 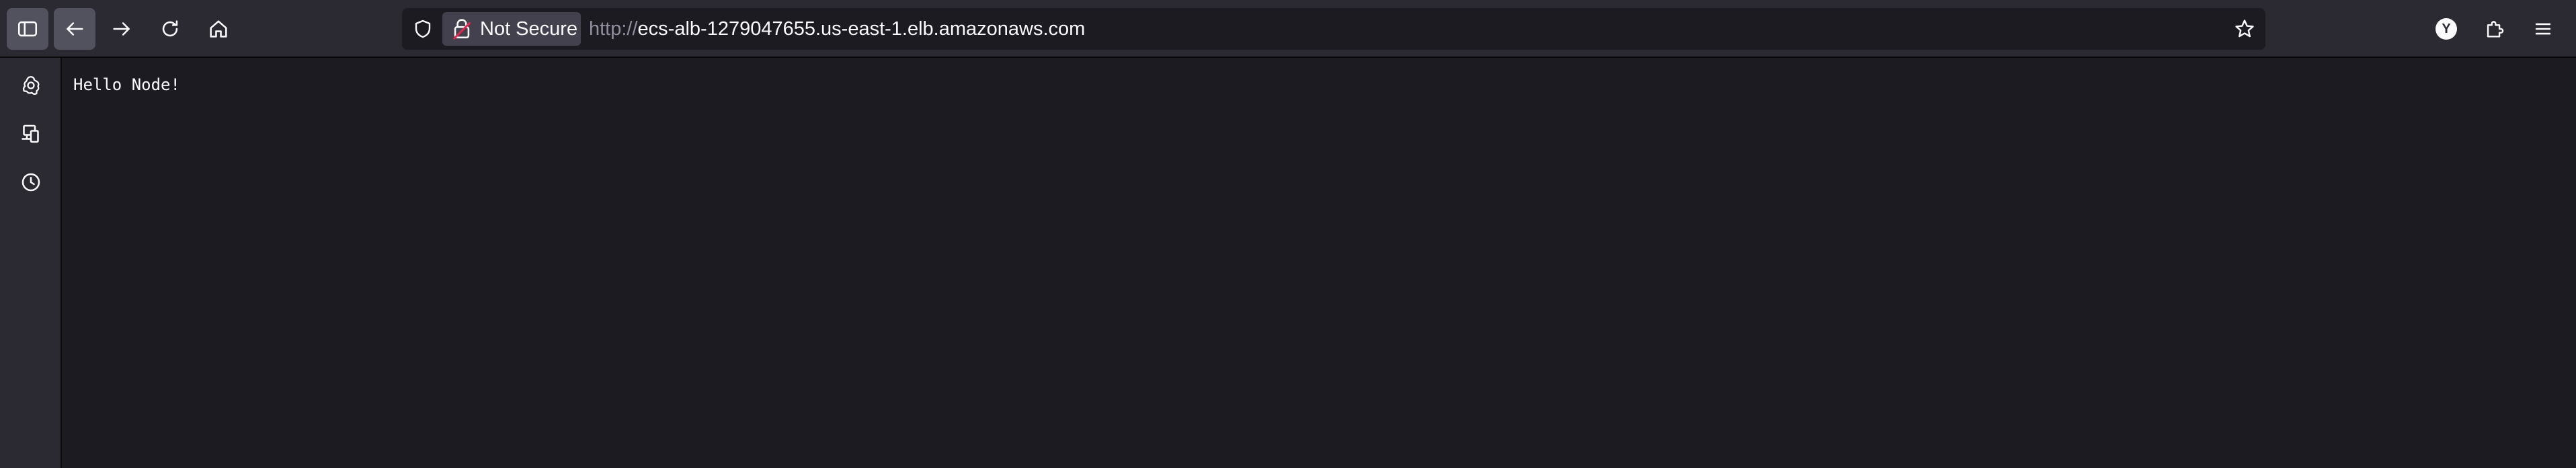 I want to click on reload-button, so click(x=170, y=29).